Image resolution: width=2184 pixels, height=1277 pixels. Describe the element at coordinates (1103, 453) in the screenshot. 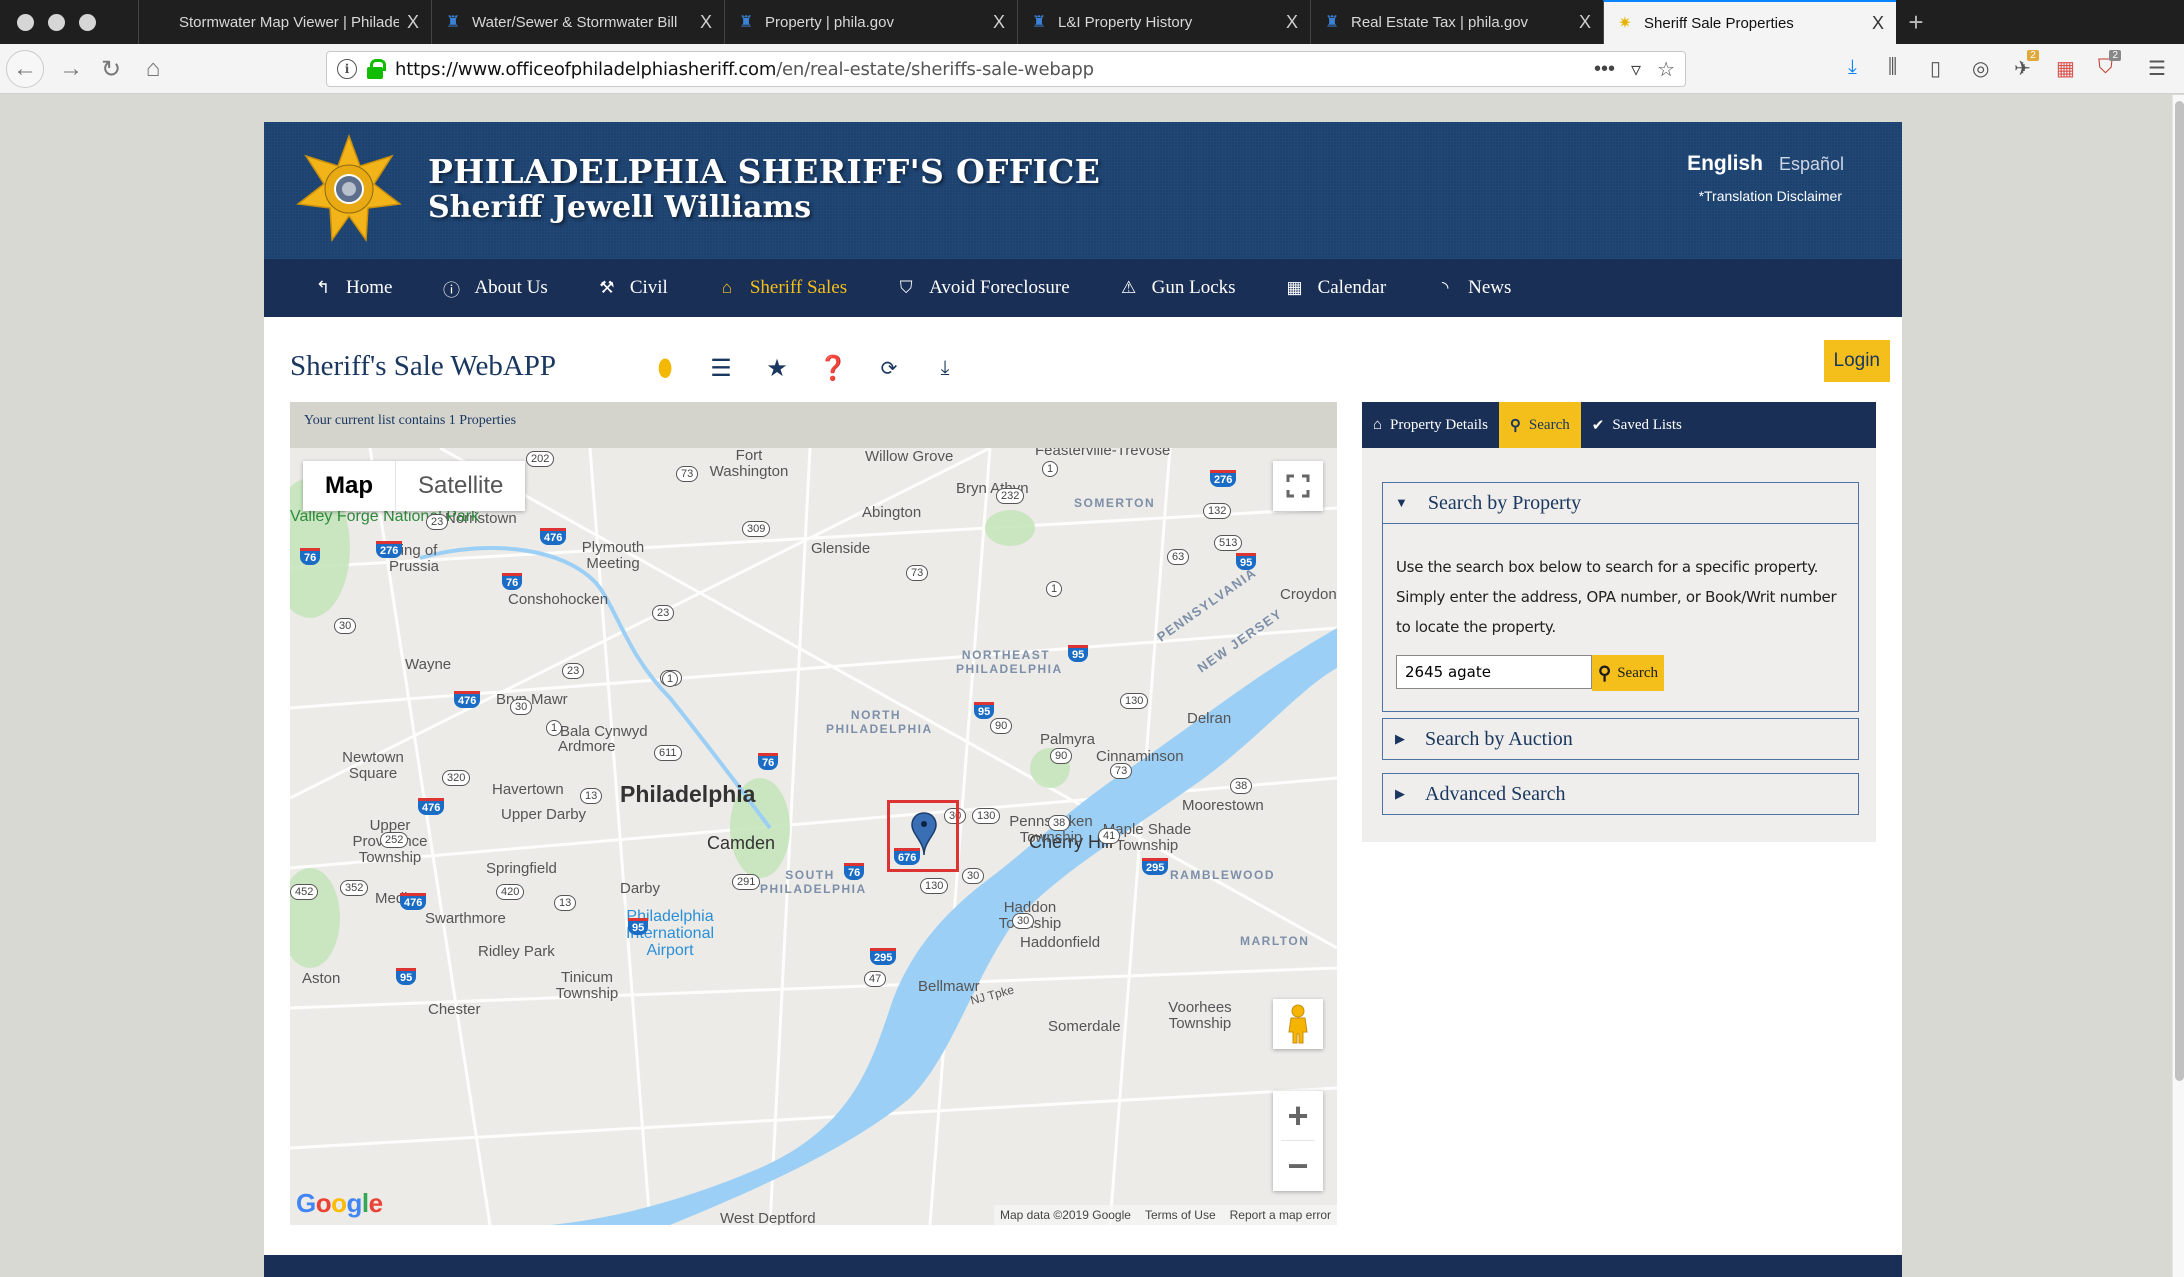

I see `map-label: Feasterville-Trevose` at that location.